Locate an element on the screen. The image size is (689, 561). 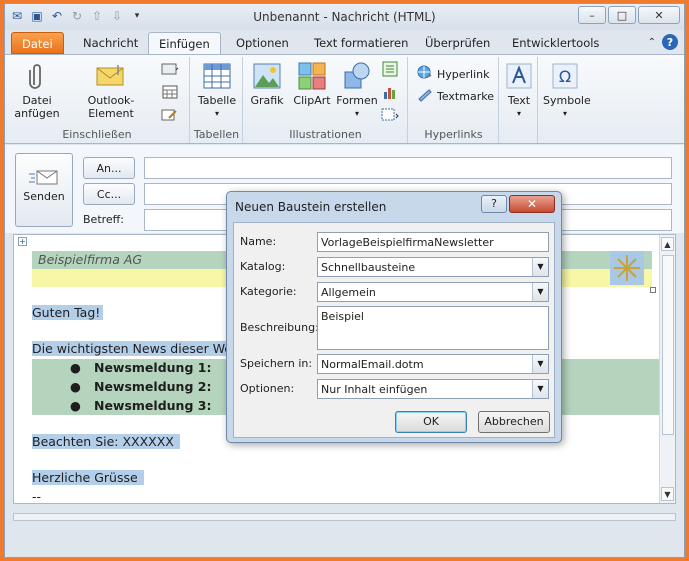
bookmark-icon is located at coordinates (425, 96).